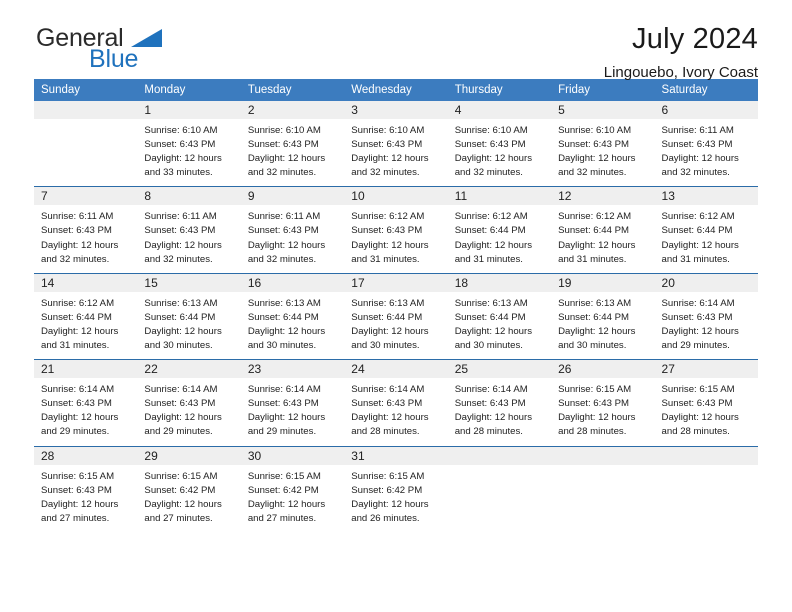 The width and height of the screenshot is (792, 612). What do you see at coordinates (499, 90) in the screenshot?
I see `weekday-header-thursday: Thursday` at bounding box center [499, 90].